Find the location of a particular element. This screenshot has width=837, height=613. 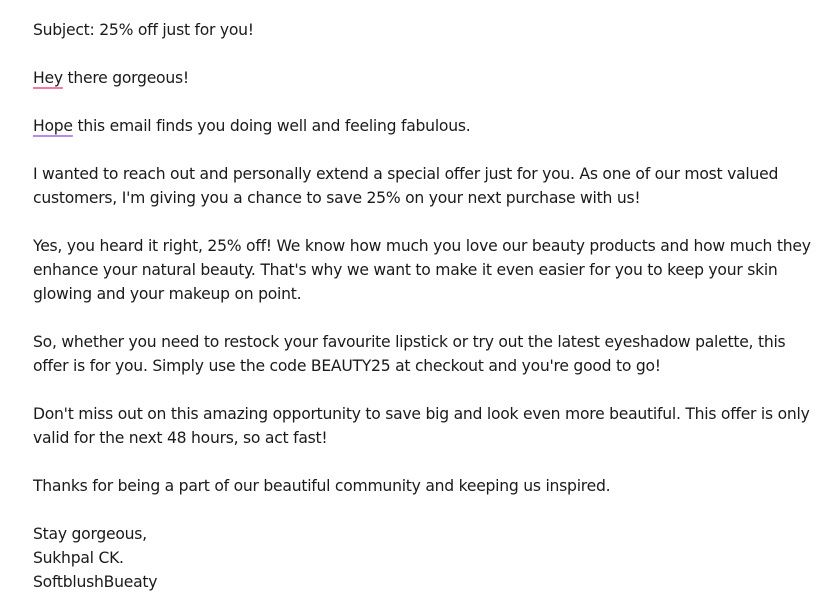

grammar-flagged-word: Hope is located at coordinates (53, 126).